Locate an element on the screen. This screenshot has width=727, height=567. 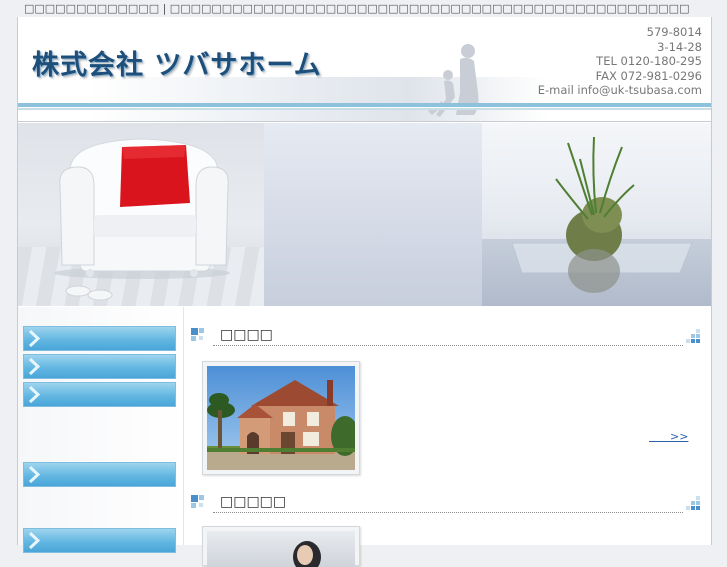
sidebar-nav is located at coordinates (101, 430).